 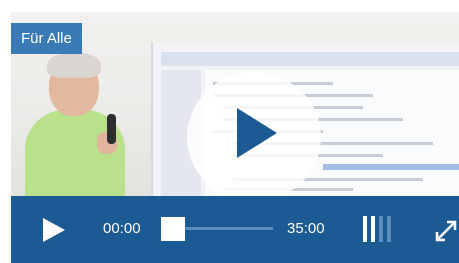 What do you see at coordinates (173, 229) in the screenshot?
I see `seek-handle` at bounding box center [173, 229].